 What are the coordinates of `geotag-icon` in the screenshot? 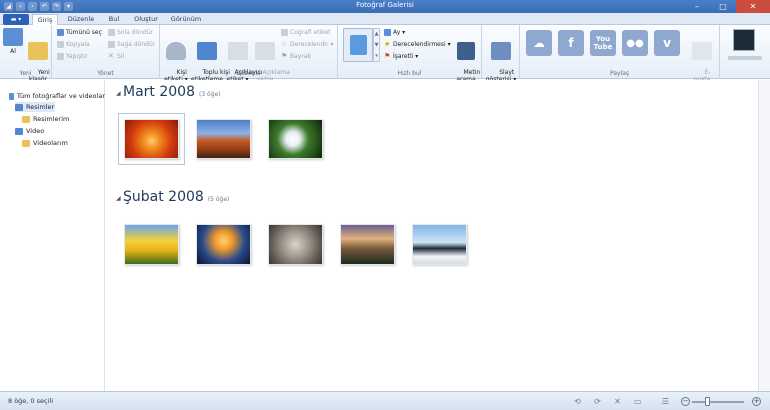 It's located at (284, 32).